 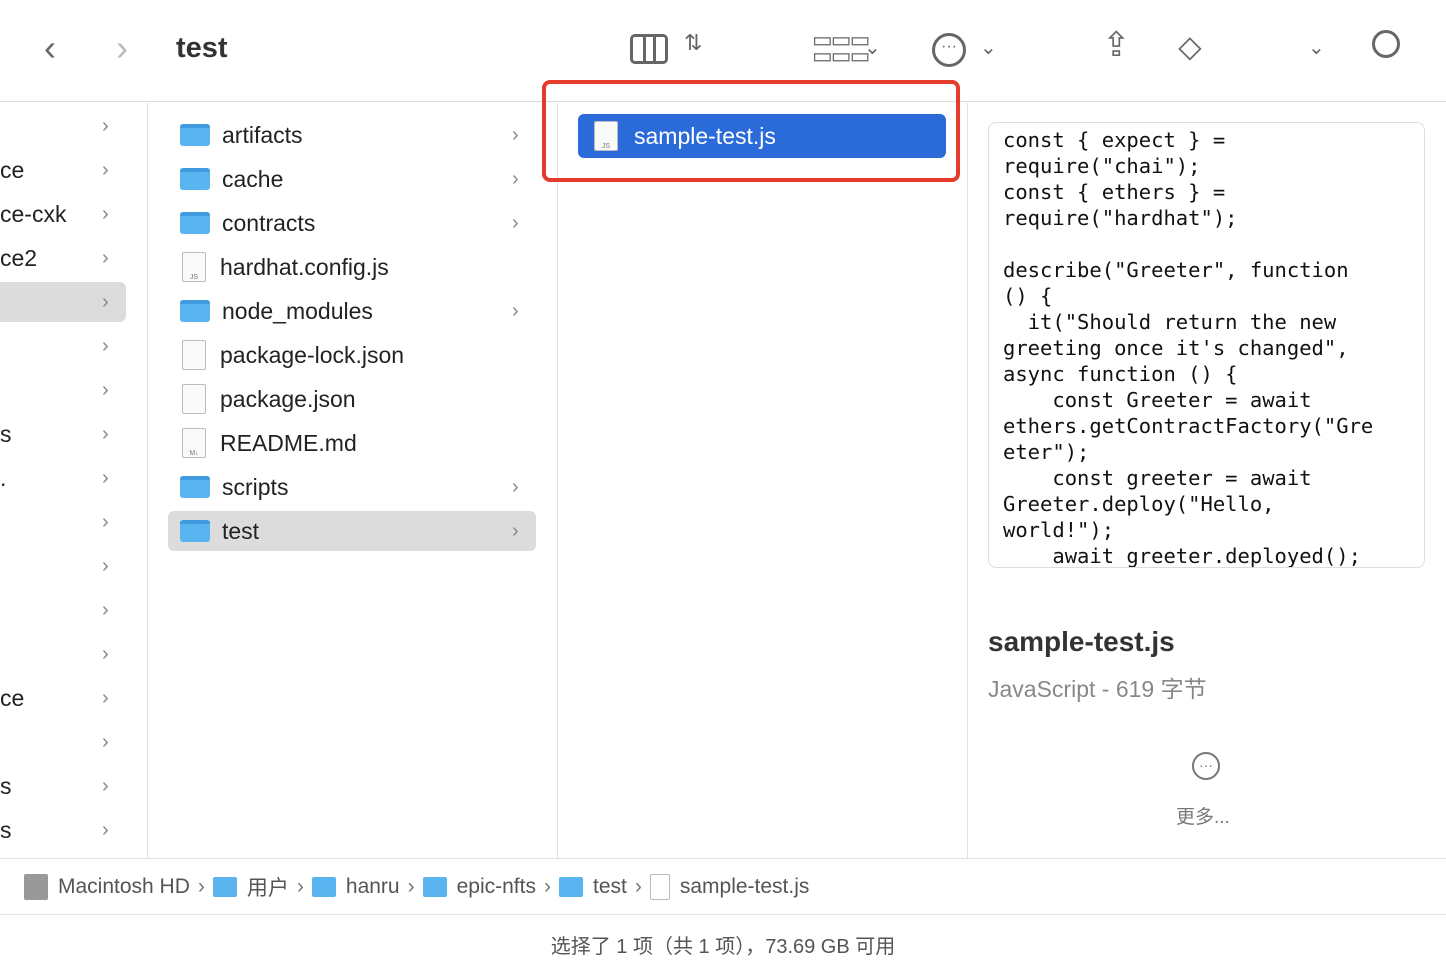 I want to click on path-label: 用户, so click(x=267, y=888).